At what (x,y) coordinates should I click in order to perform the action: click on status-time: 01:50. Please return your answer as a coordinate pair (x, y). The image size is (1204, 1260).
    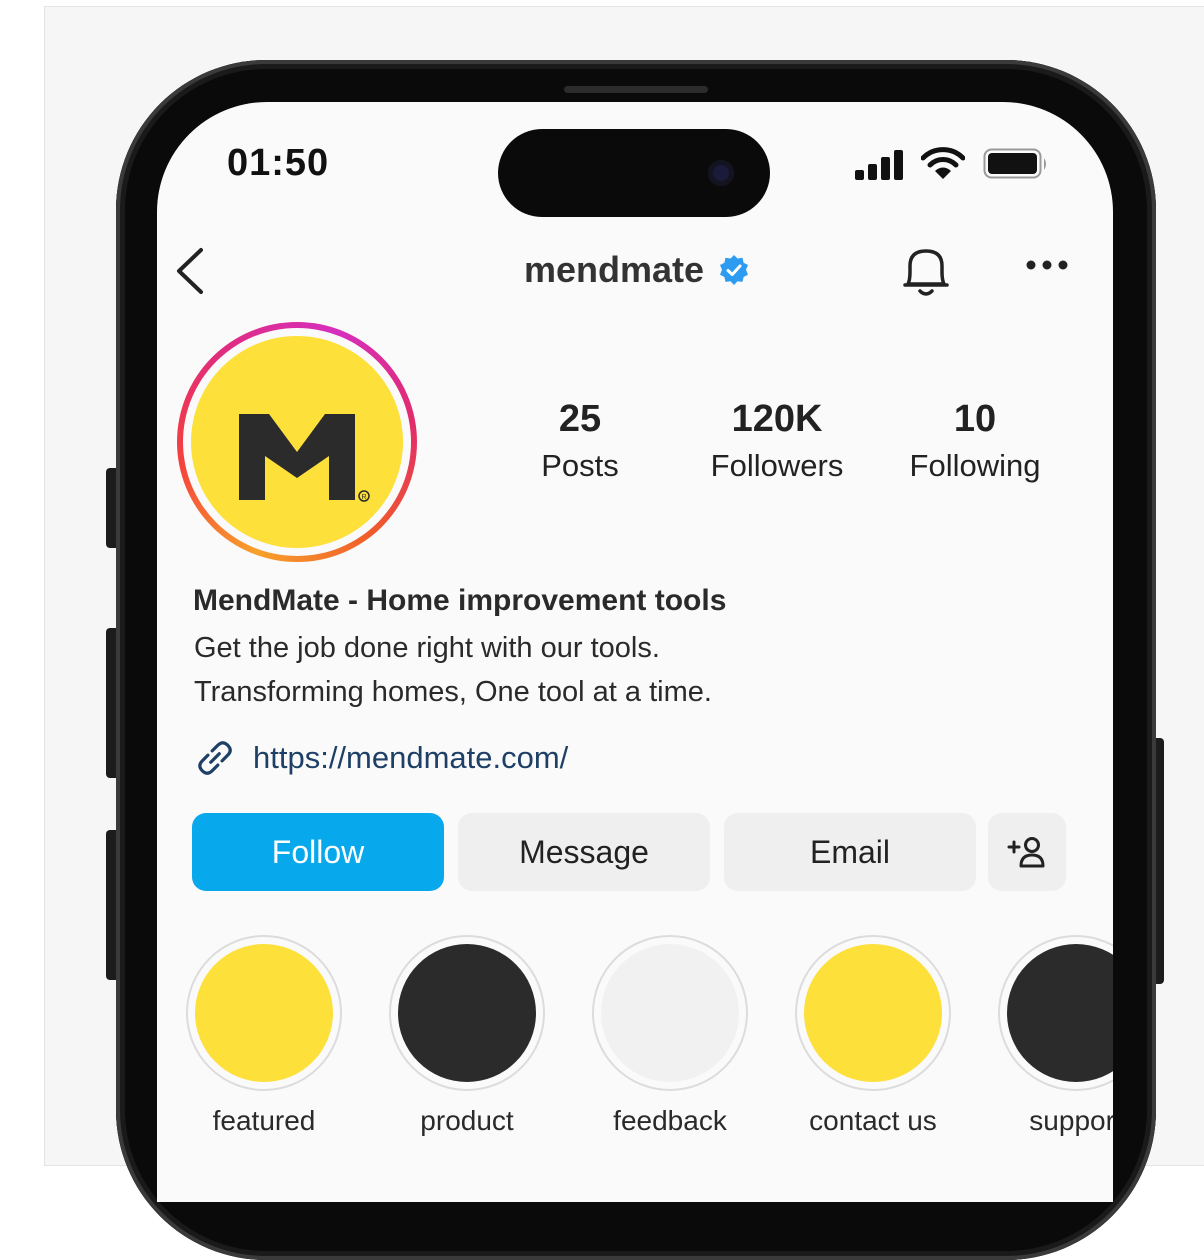
    Looking at the image, I should click on (278, 163).